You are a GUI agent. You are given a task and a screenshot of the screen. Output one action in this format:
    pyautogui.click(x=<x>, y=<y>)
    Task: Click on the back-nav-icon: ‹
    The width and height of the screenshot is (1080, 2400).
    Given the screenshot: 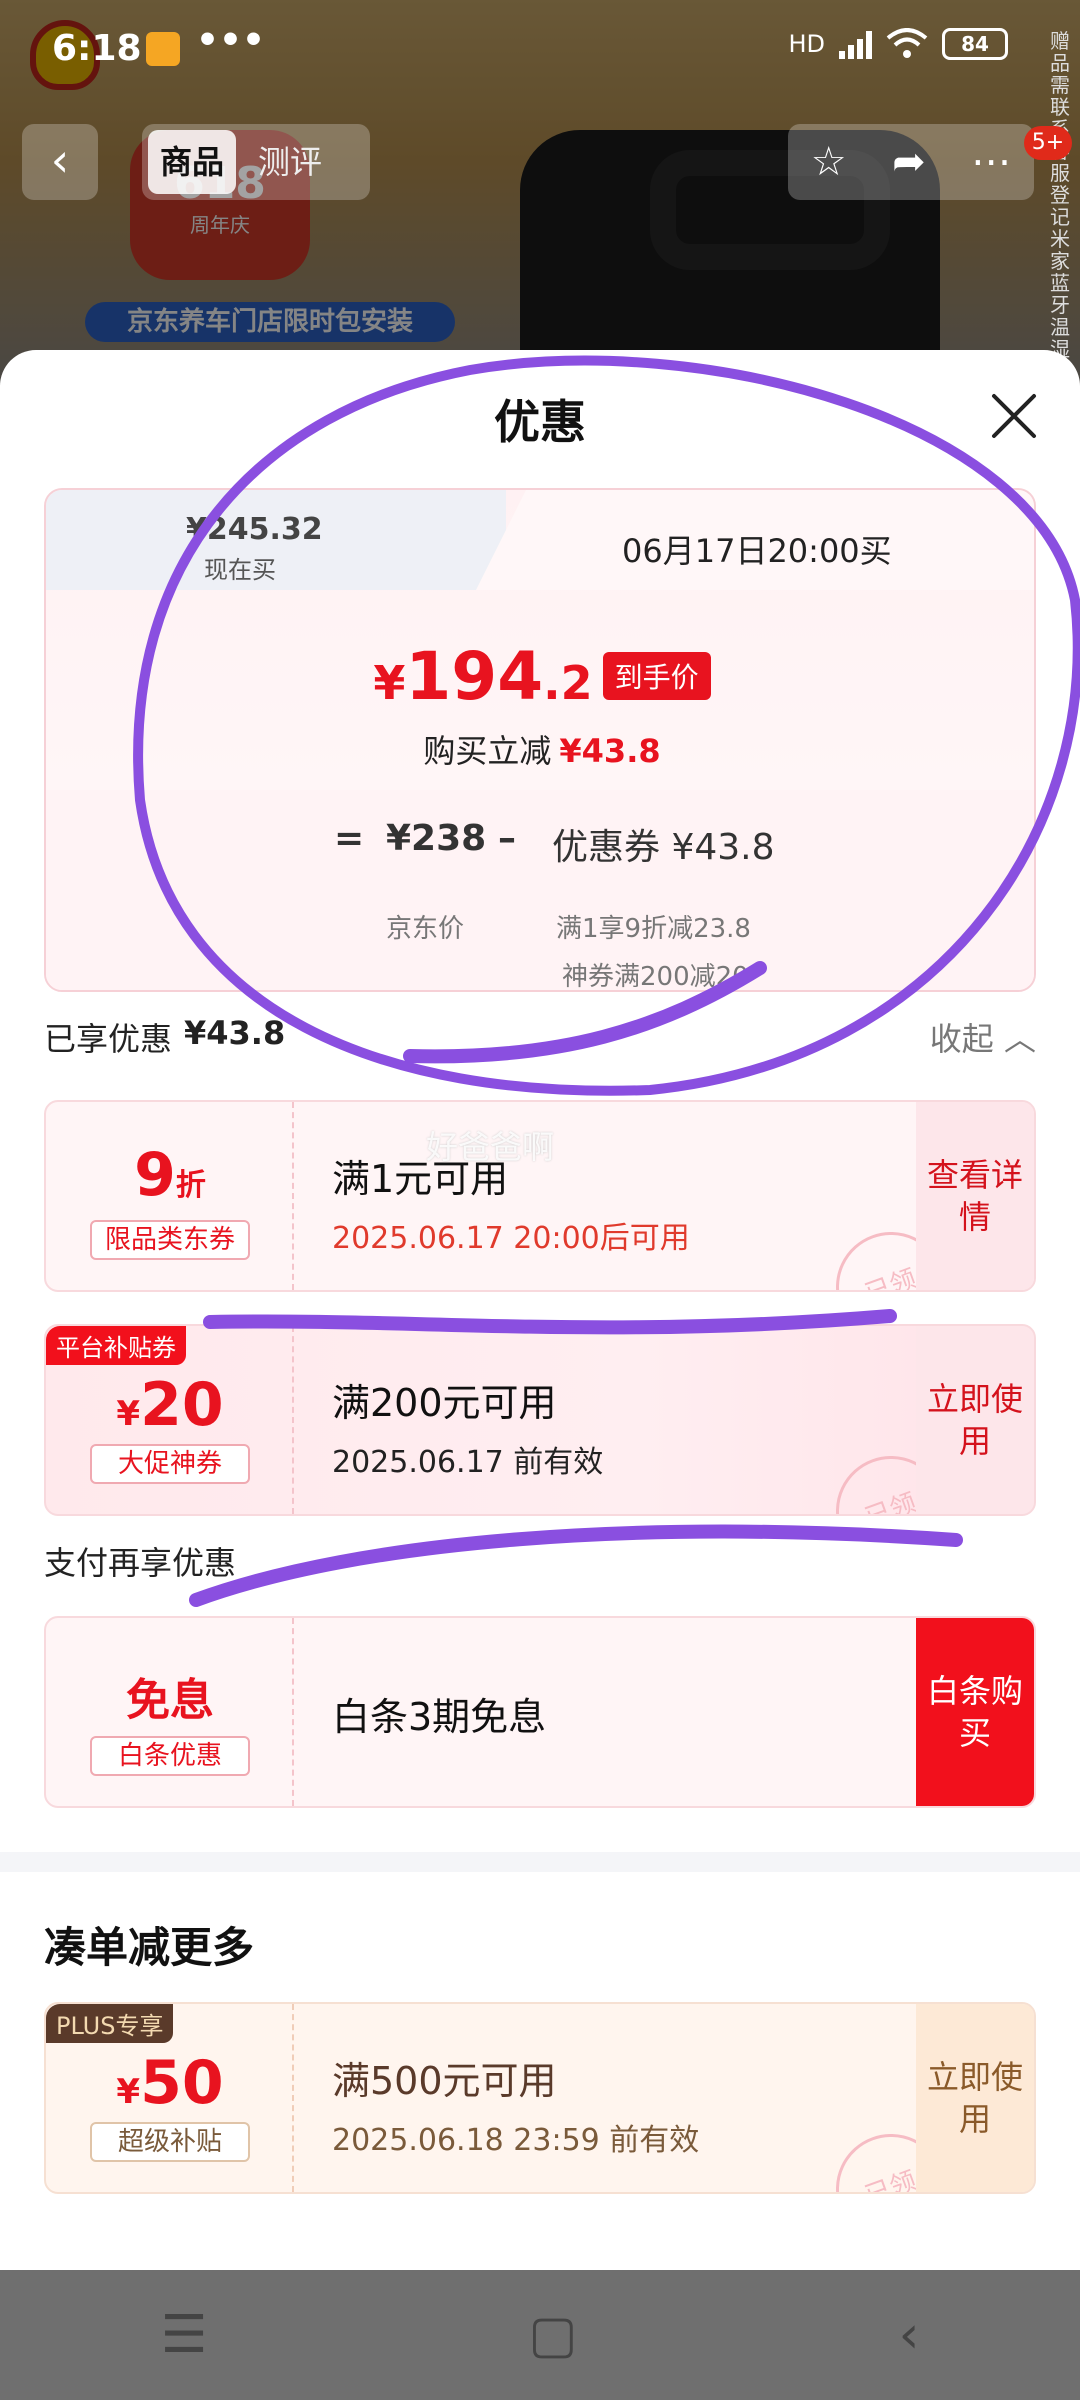 What is the action you would take?
    pyautogui.click(x=909, y=2335)
    